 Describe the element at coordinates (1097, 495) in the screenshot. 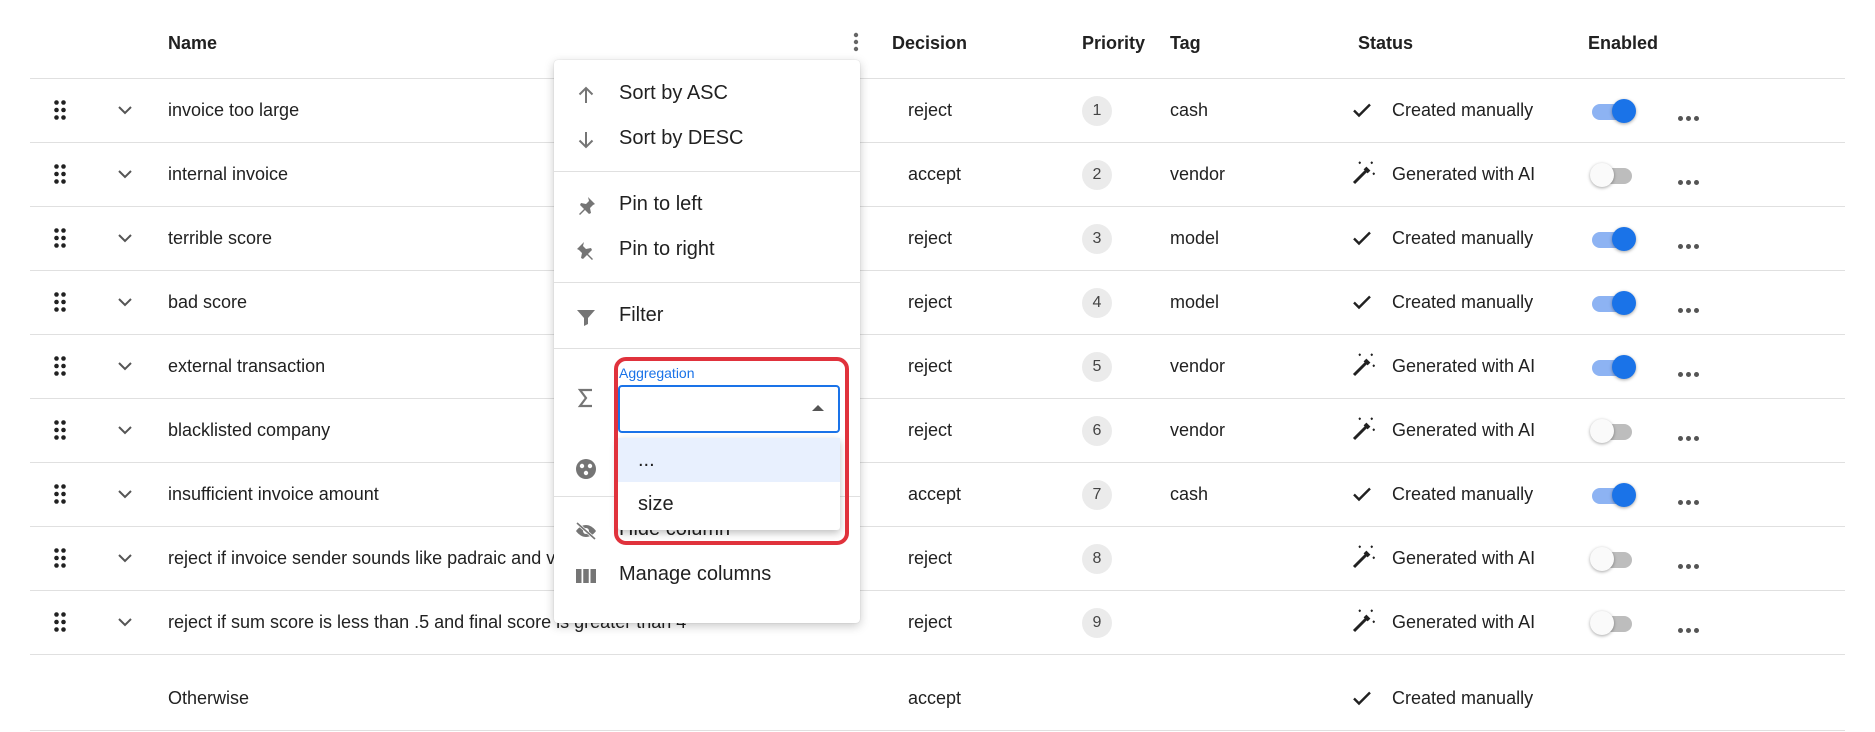

I see `priority-badge: 7` at that location.